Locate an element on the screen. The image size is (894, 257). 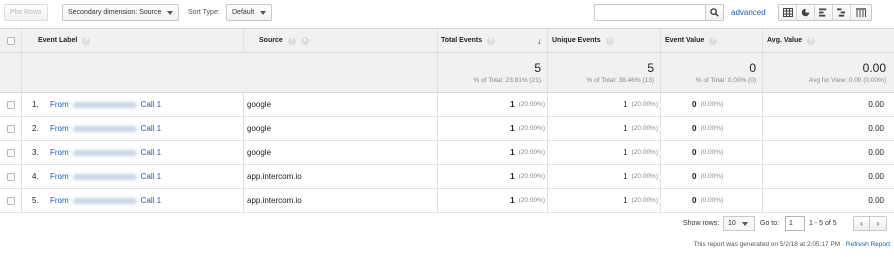
goto-page-input: 1 is located at coordinates (795, 223).